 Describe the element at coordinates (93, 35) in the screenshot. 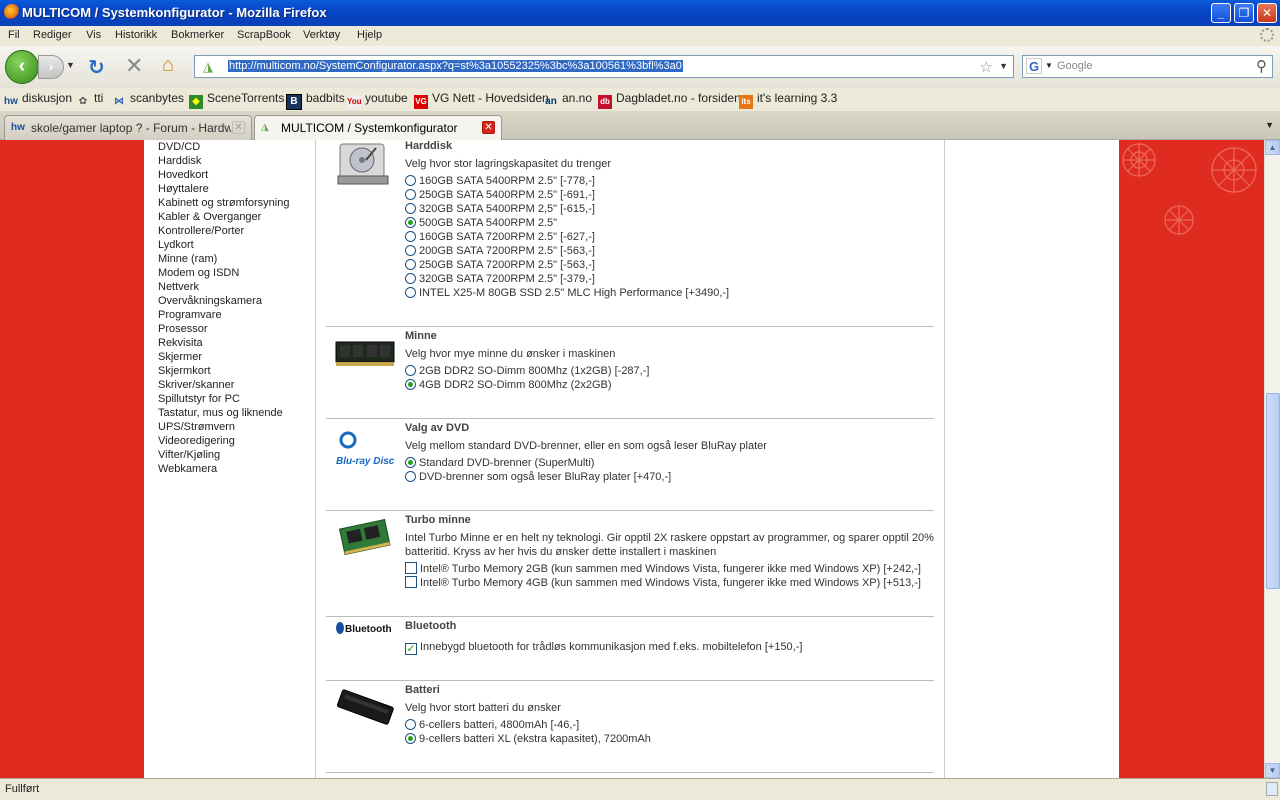

I see `menu-vis: Vis` at that location.